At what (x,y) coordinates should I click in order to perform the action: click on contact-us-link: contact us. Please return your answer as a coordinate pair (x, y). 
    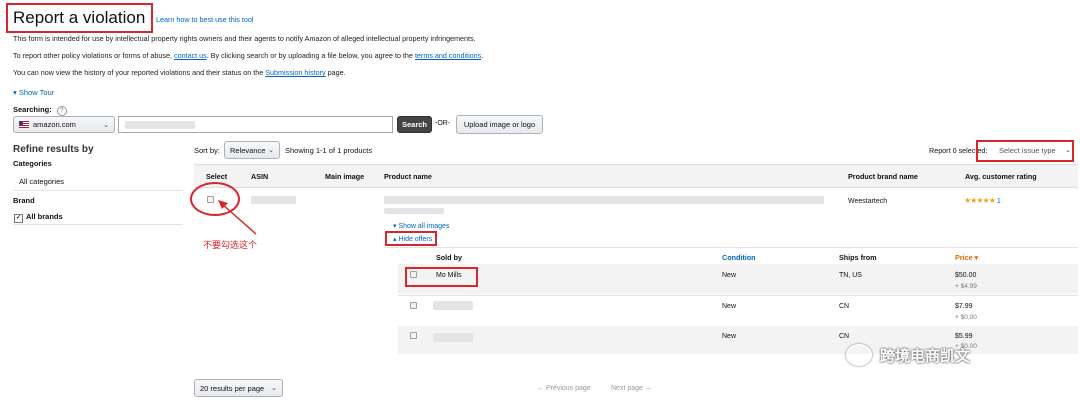
    Looking at the image, I should click on (190, 55).